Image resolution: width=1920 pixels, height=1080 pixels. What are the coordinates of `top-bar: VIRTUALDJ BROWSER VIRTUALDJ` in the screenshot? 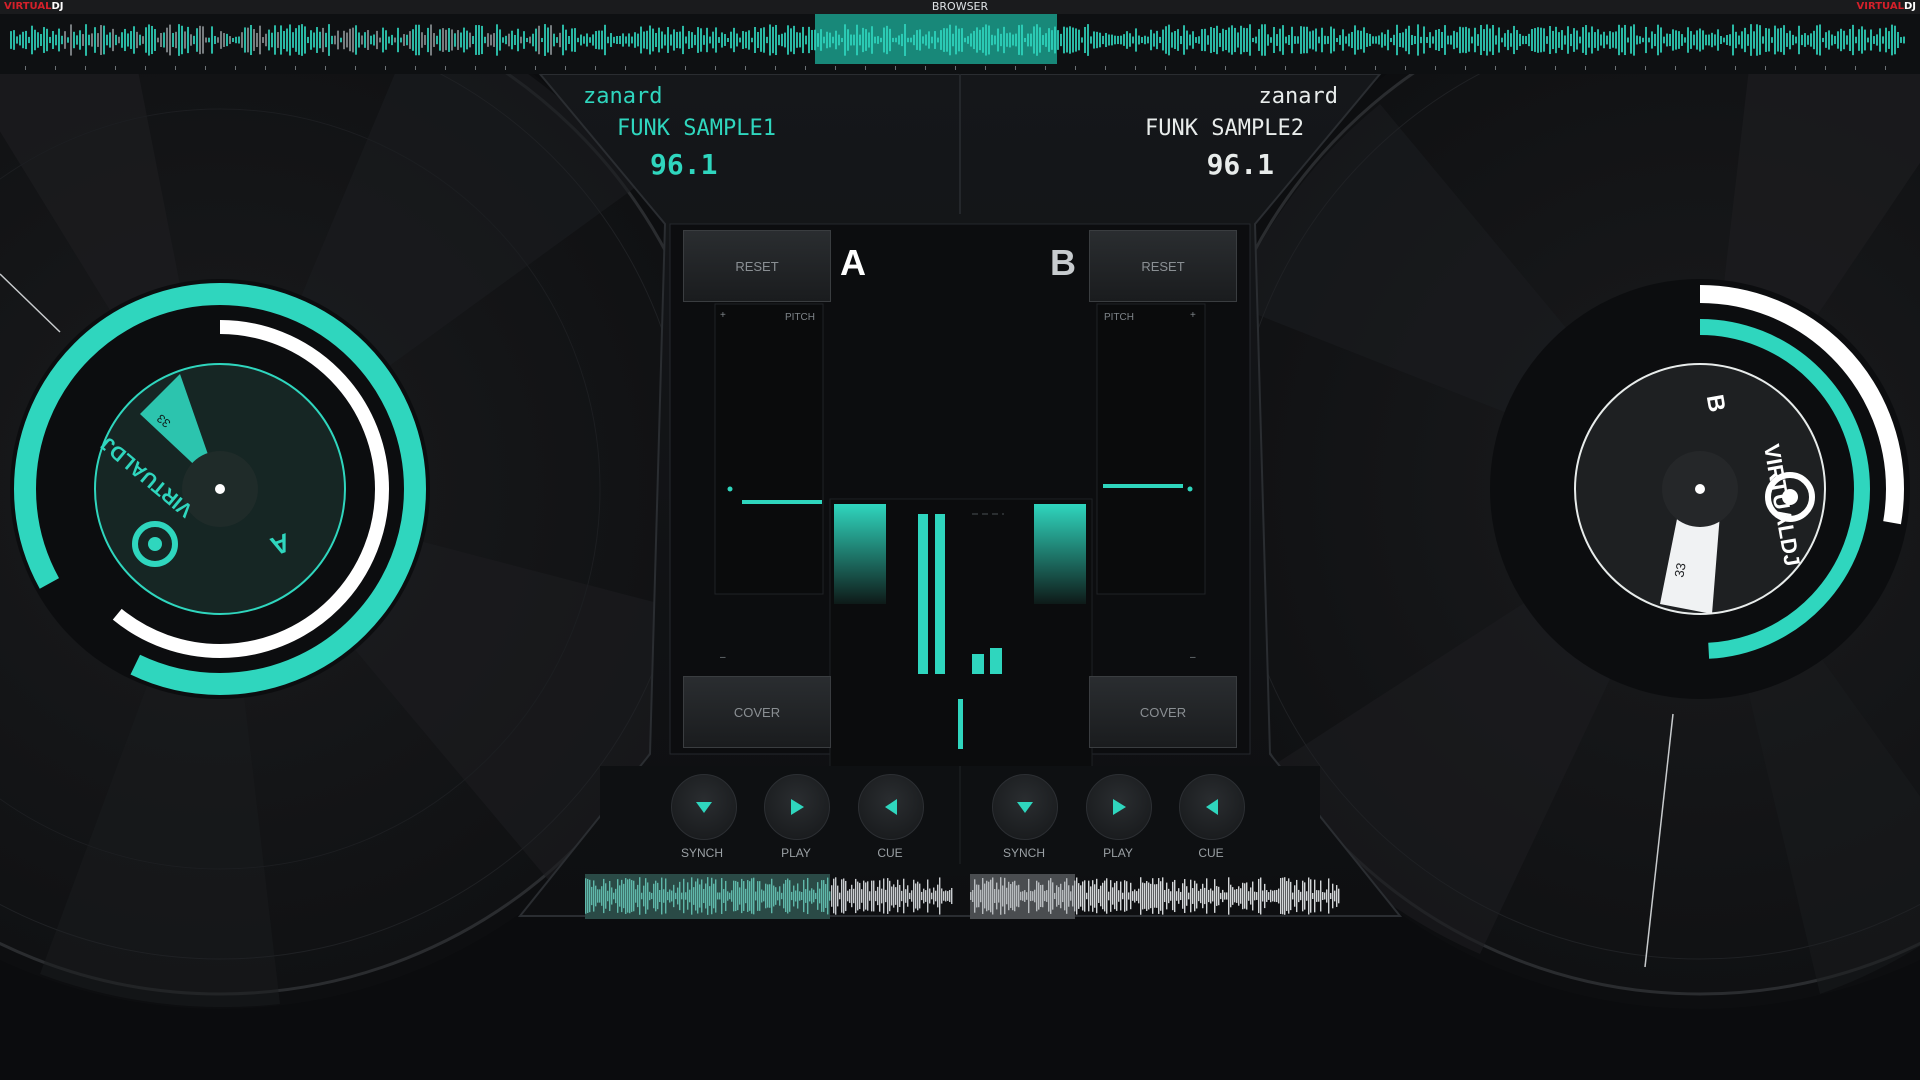 It's located at (960, 7).